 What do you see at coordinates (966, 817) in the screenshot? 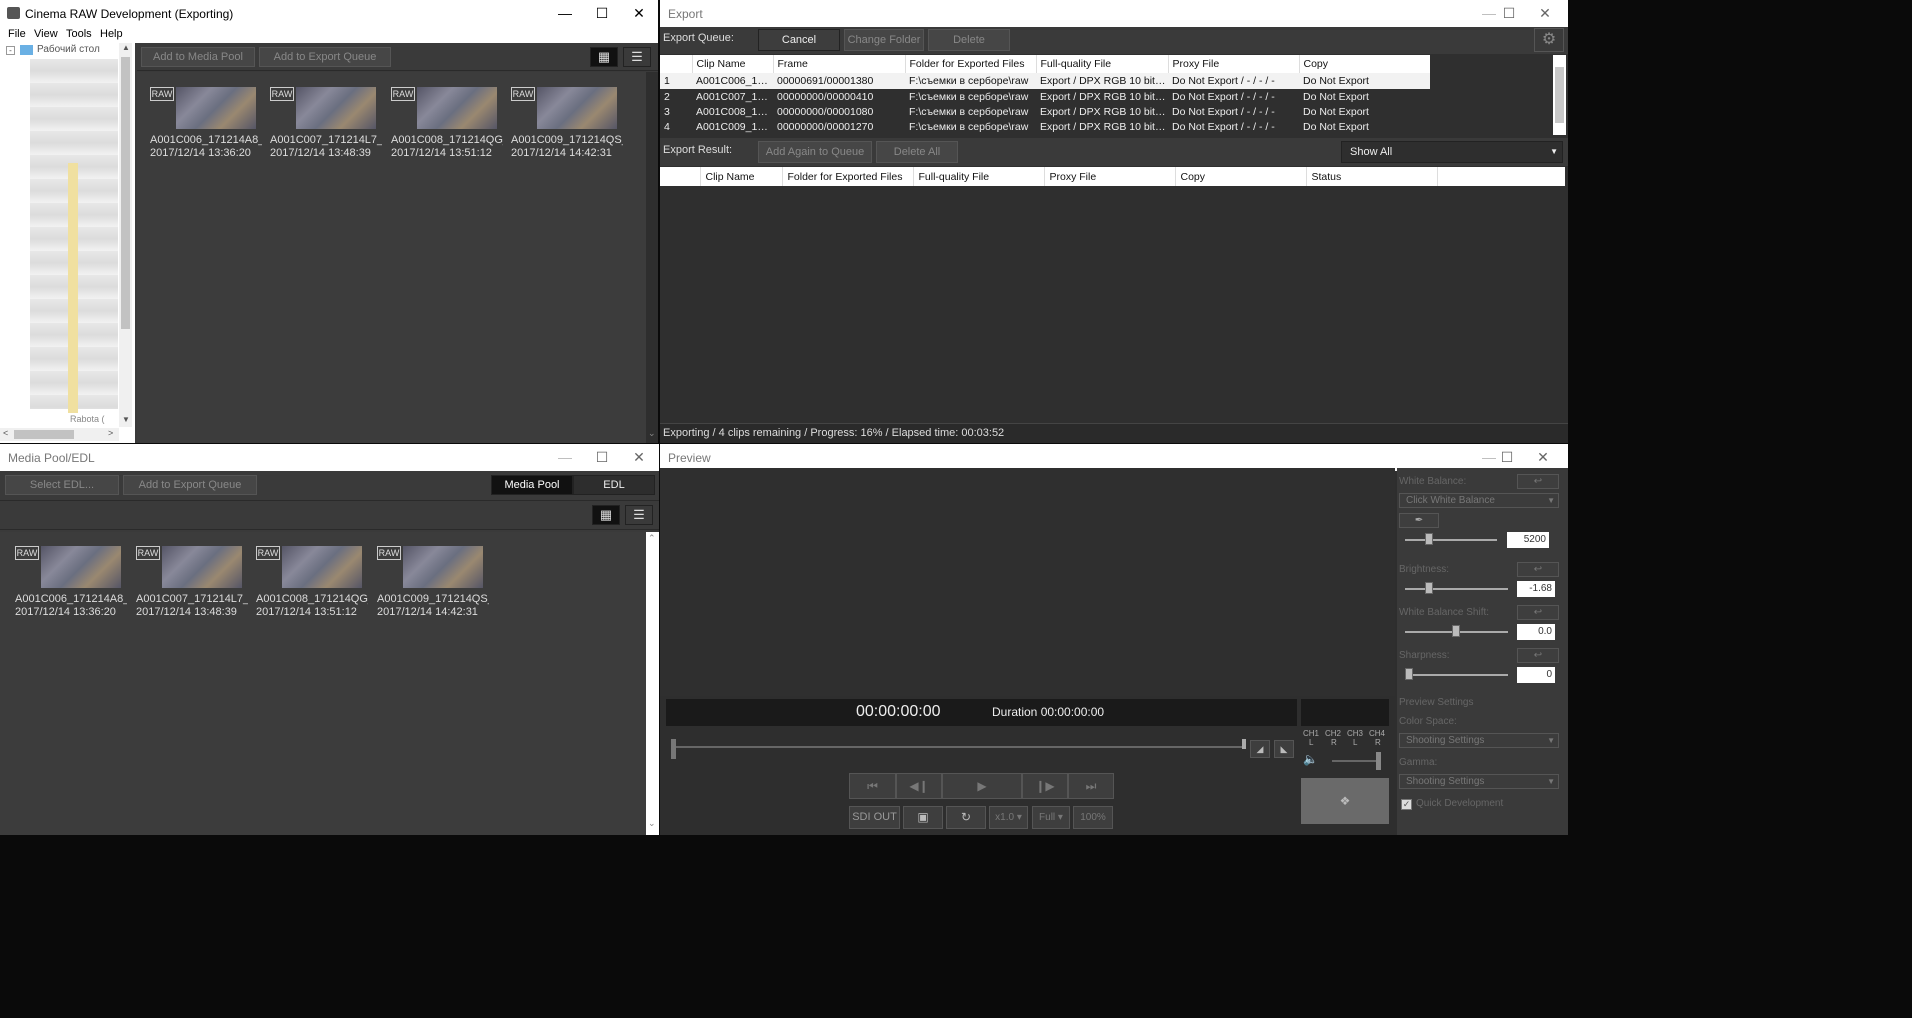
I see `loop-icon: ↻` at bounding box center [966, 817].